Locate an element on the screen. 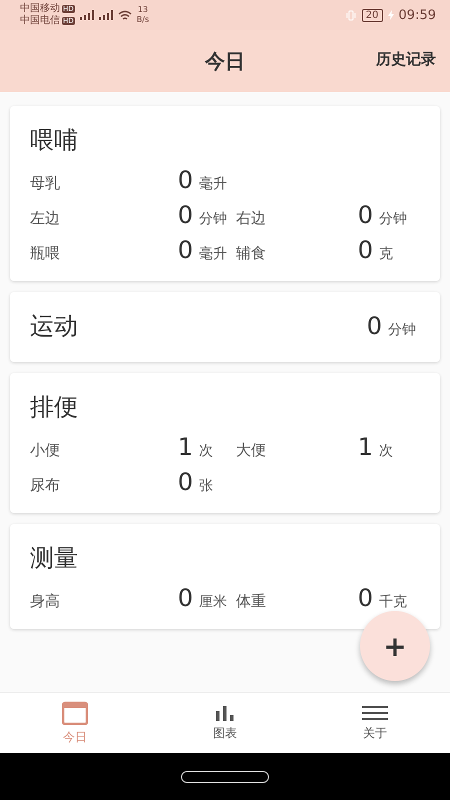 The width and height of the screenshot is (450, 800). metric-label: 右边 is located at coordinates (251, 218).